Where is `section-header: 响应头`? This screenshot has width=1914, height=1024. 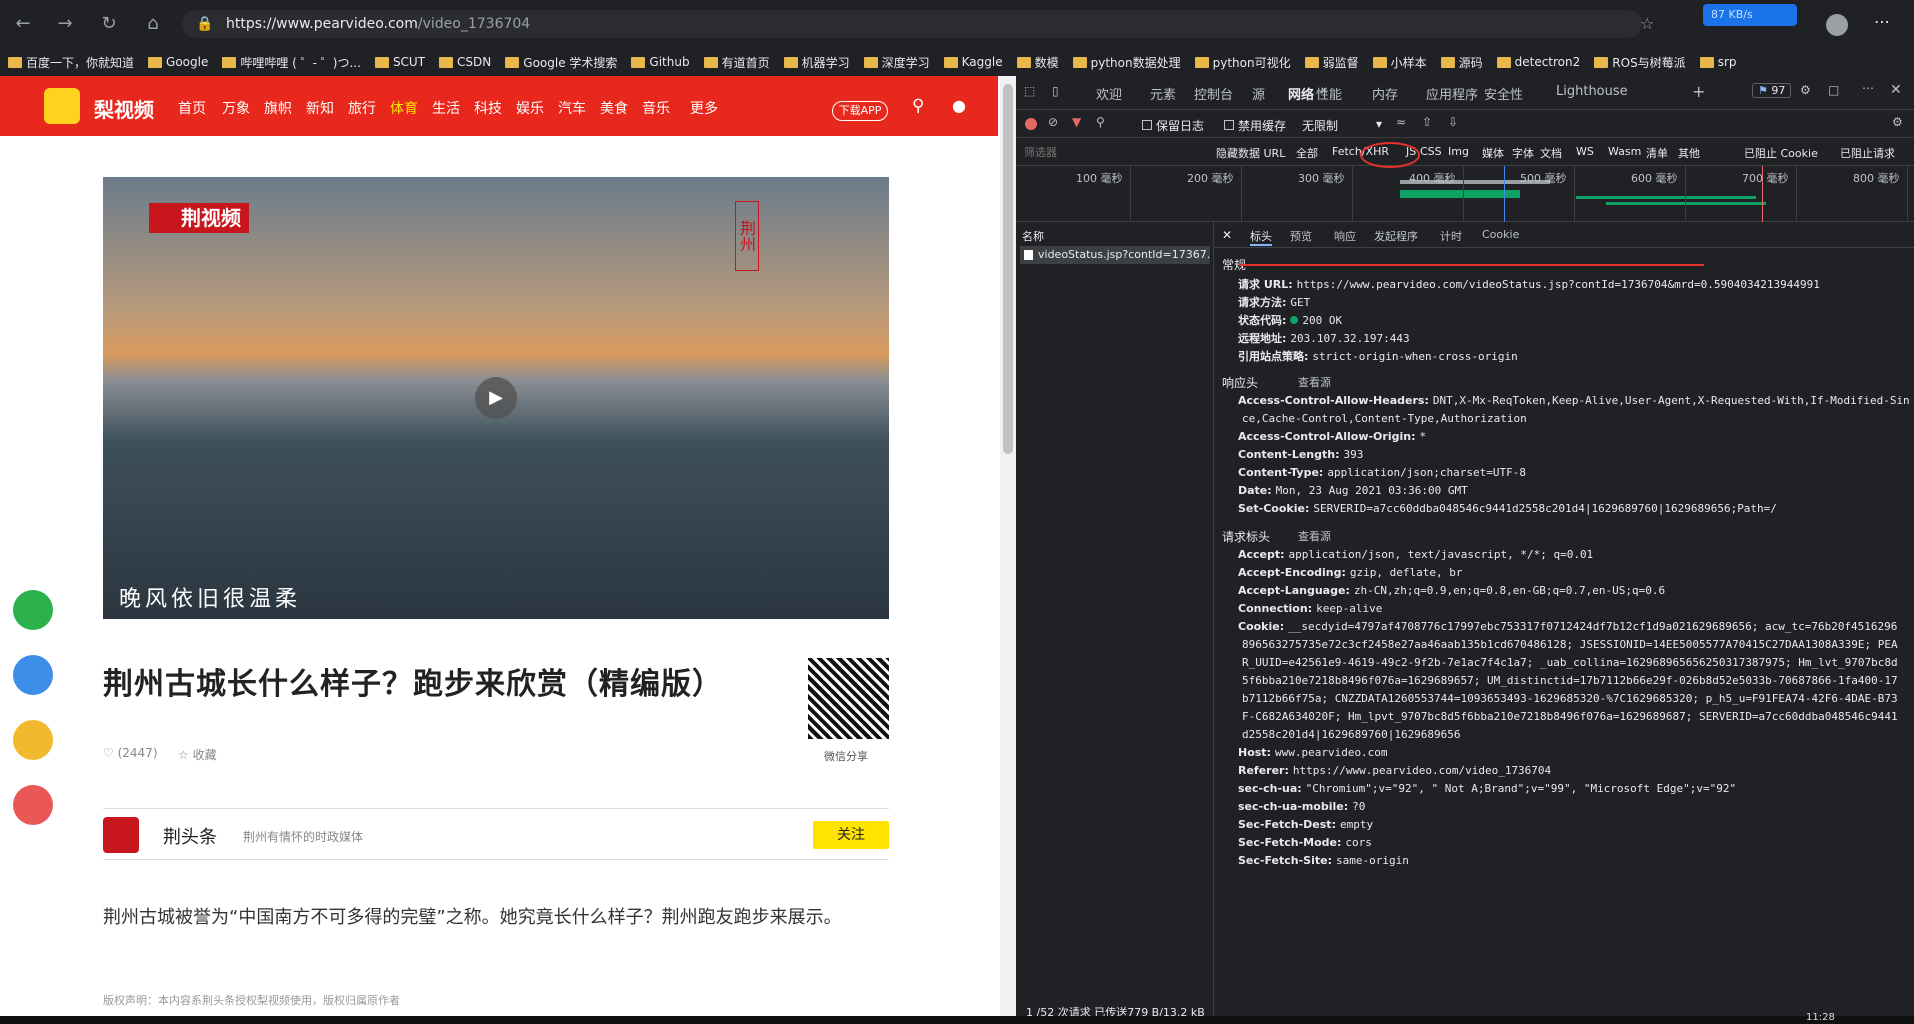 section-header: 响应头 is located at coordinates (1240, 382).